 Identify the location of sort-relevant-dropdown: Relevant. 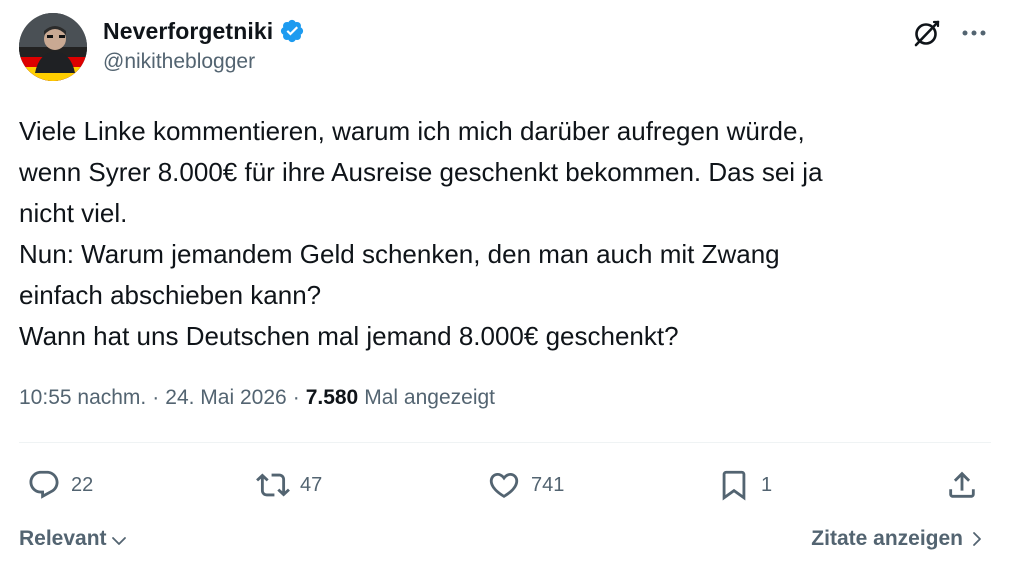
(73, 539).